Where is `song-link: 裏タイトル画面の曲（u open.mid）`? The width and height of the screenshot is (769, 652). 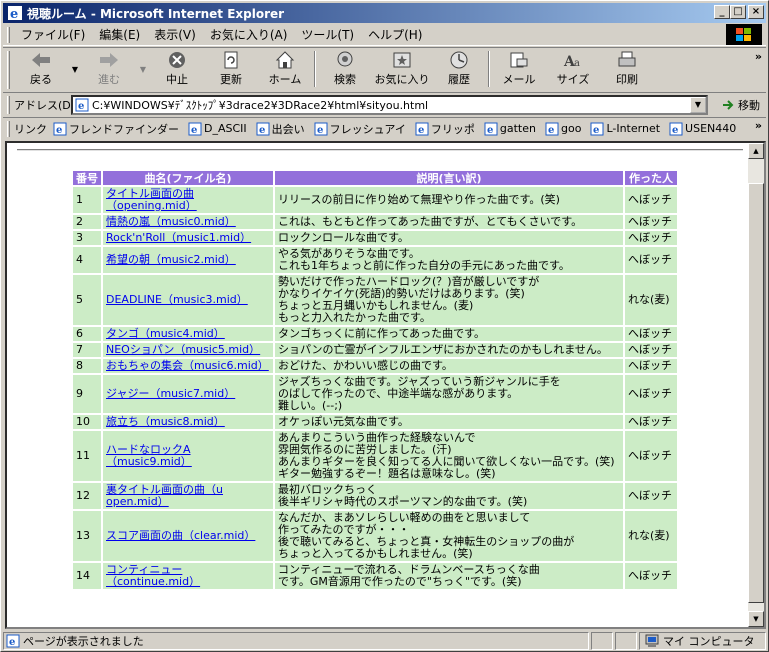
song-link: 裏タイトル画面の曲（u open.mid） is located at coordinates (164, 495).